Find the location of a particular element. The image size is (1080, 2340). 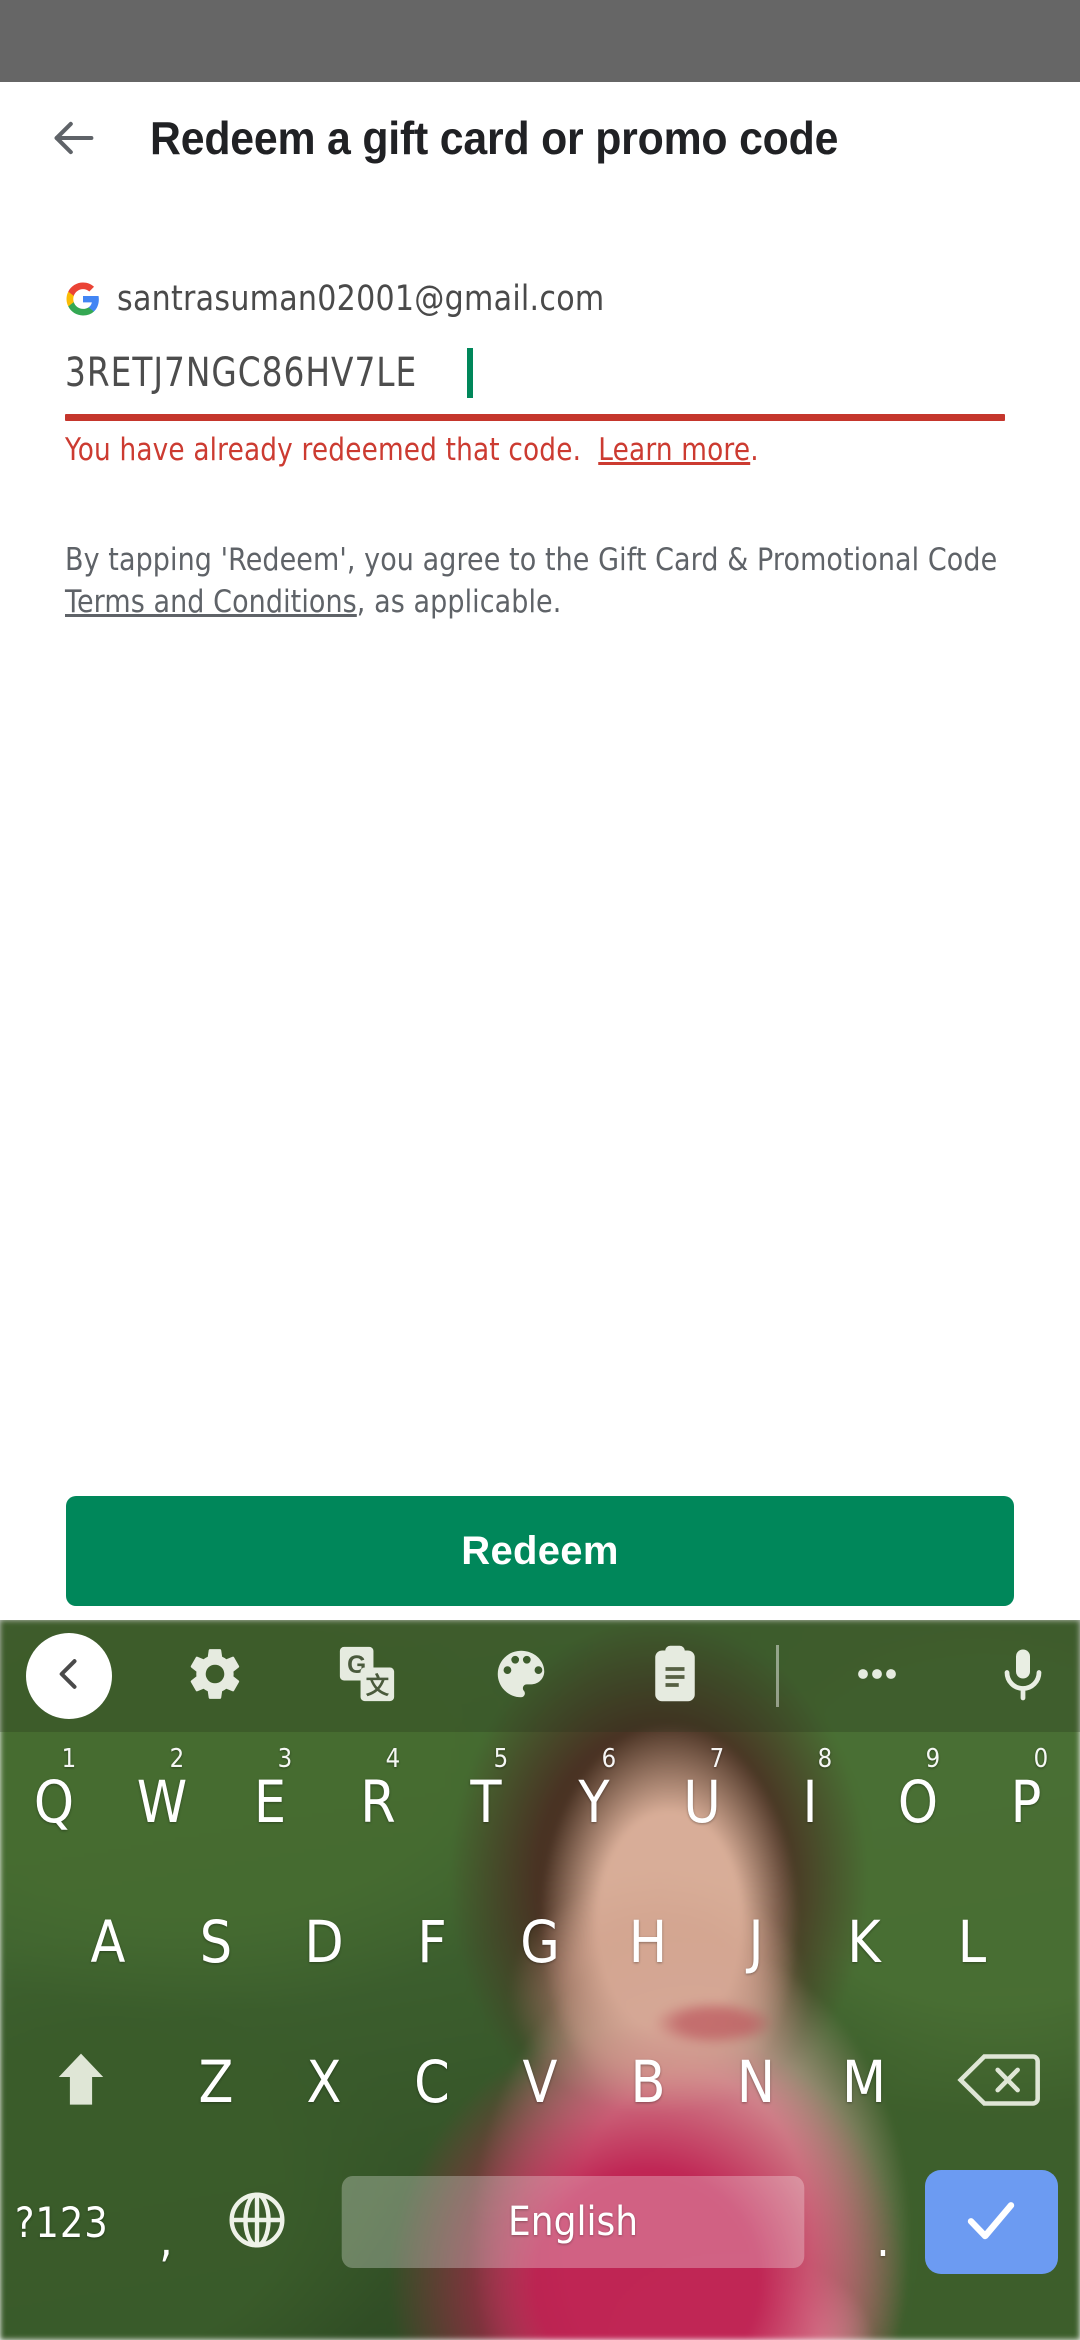

key-y: 6Y is located at coordinates (593, 1802).